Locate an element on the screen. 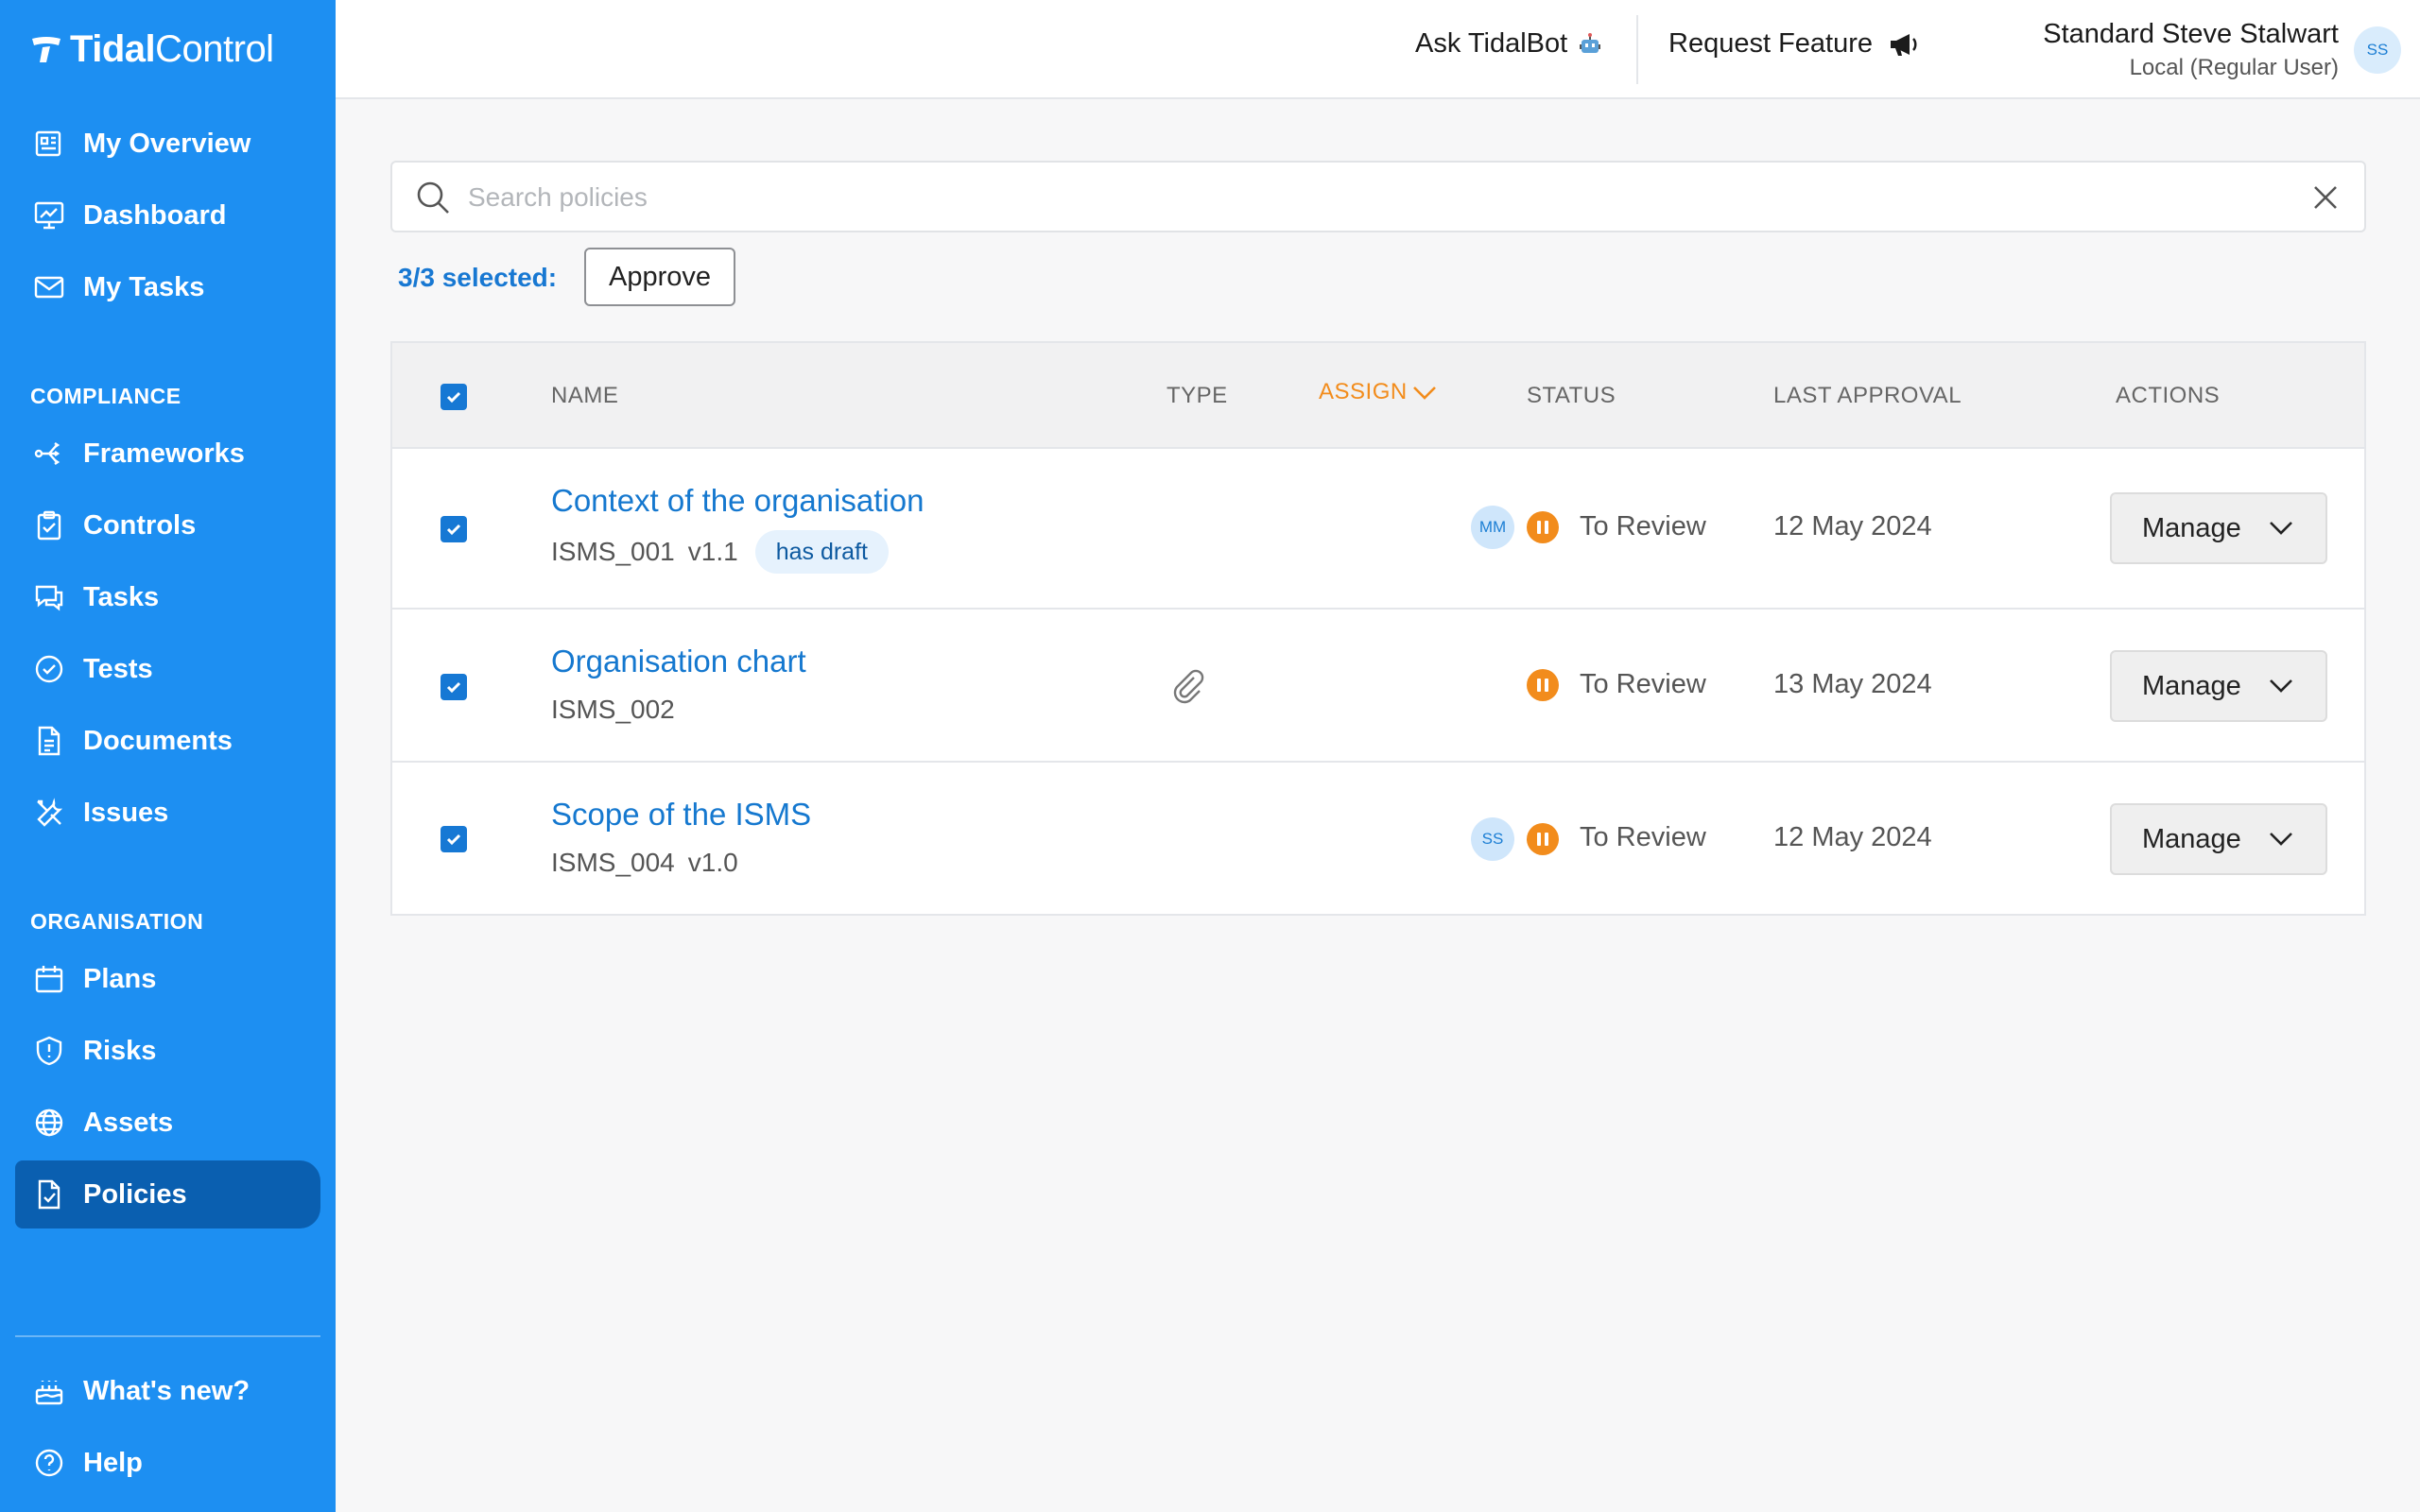 This screenshot has height=1512, width=2420. calendar-icon is located at coordinates (49, 979).